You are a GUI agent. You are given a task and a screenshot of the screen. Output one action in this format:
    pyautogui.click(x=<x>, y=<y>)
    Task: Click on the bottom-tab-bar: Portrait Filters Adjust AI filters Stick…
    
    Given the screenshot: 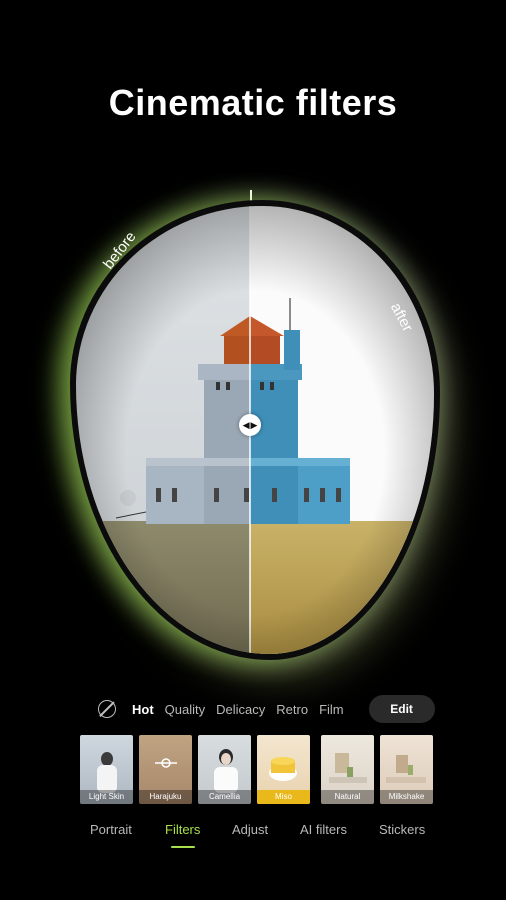 What is the action you would take?
    pyautogui.click(x=253, y=832)
    